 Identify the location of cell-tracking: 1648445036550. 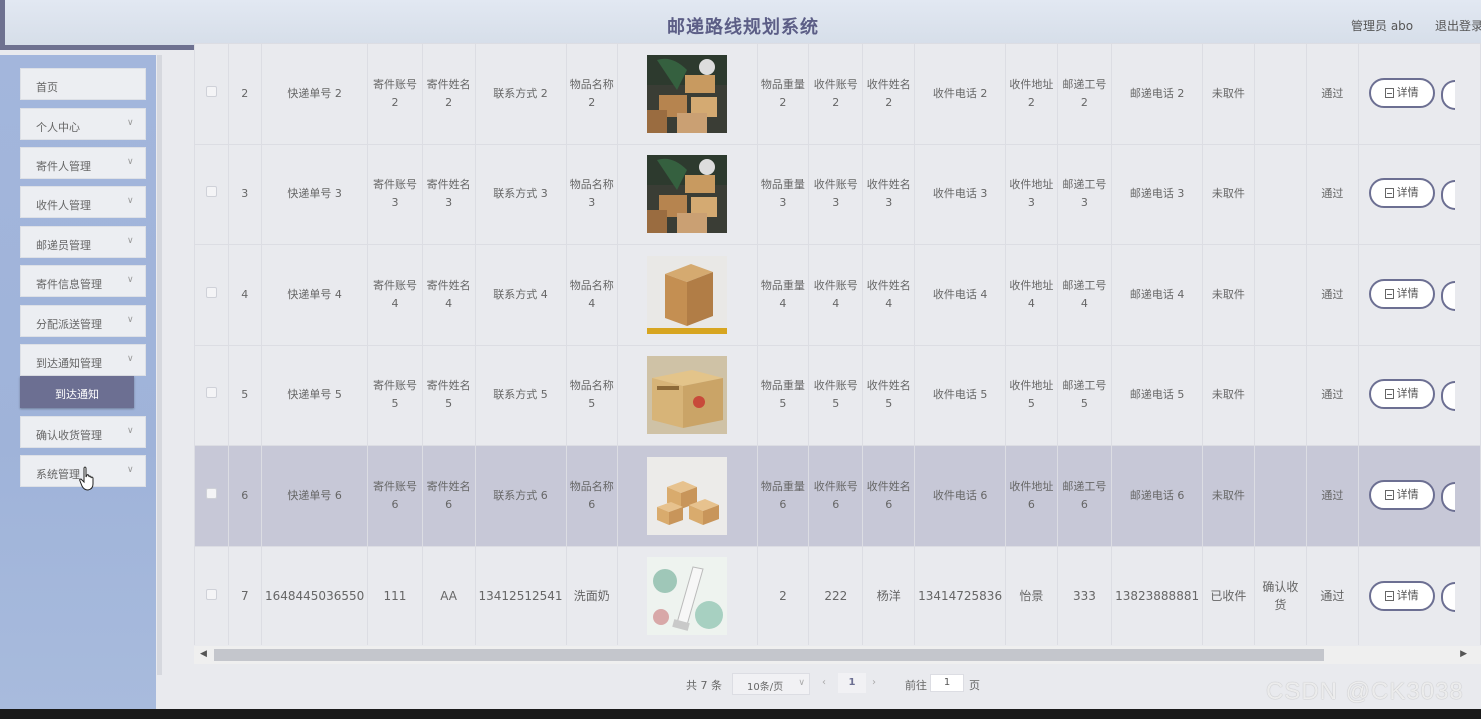
(314, 595).